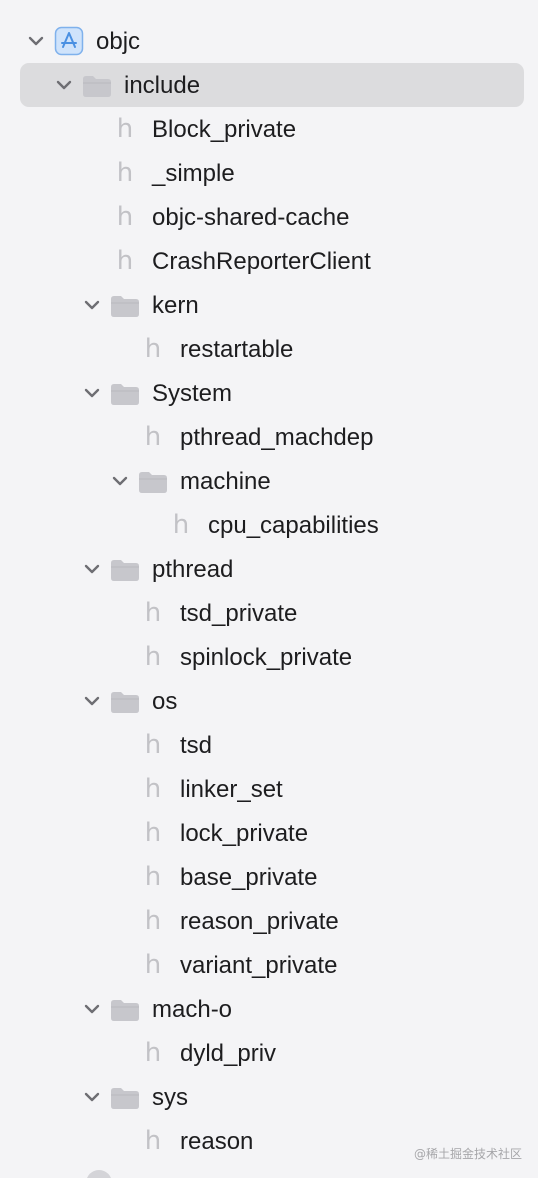 Image resolution: width=538 pixels, height=1178 pixels. I want to click on tree-row-system: System, so click(269, 393).